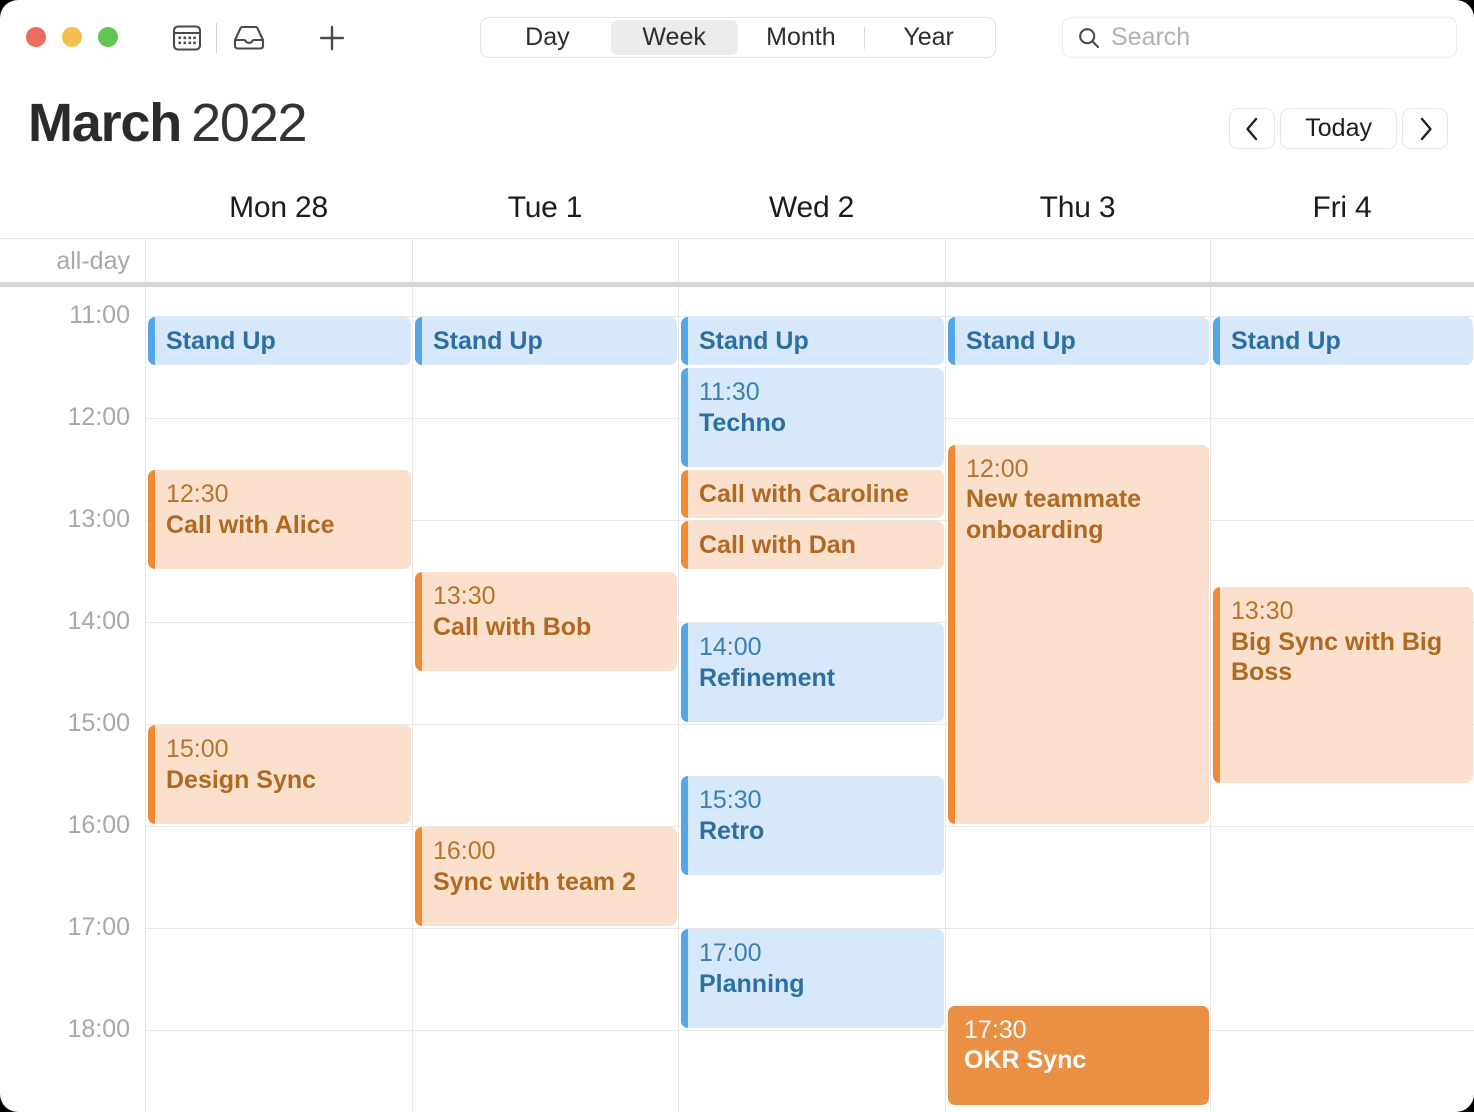  What do you see at coordinates (216, 38) in the screenshot?
I see `toolbar-divider` at bounding box center [216, 38].